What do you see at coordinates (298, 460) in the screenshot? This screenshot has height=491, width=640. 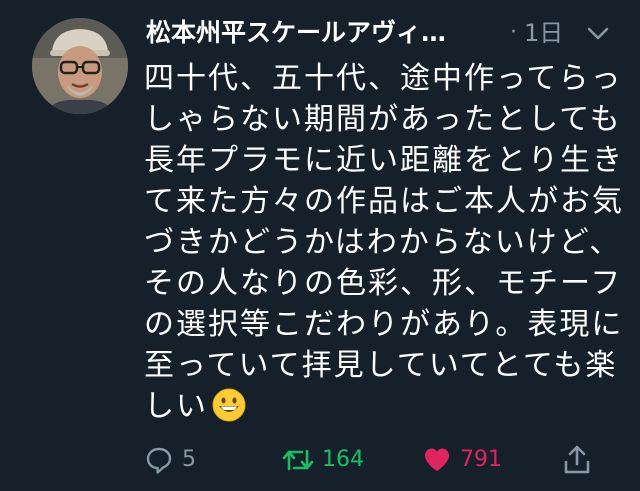 I see `retweet-icon` at bounding box center [298, 460].